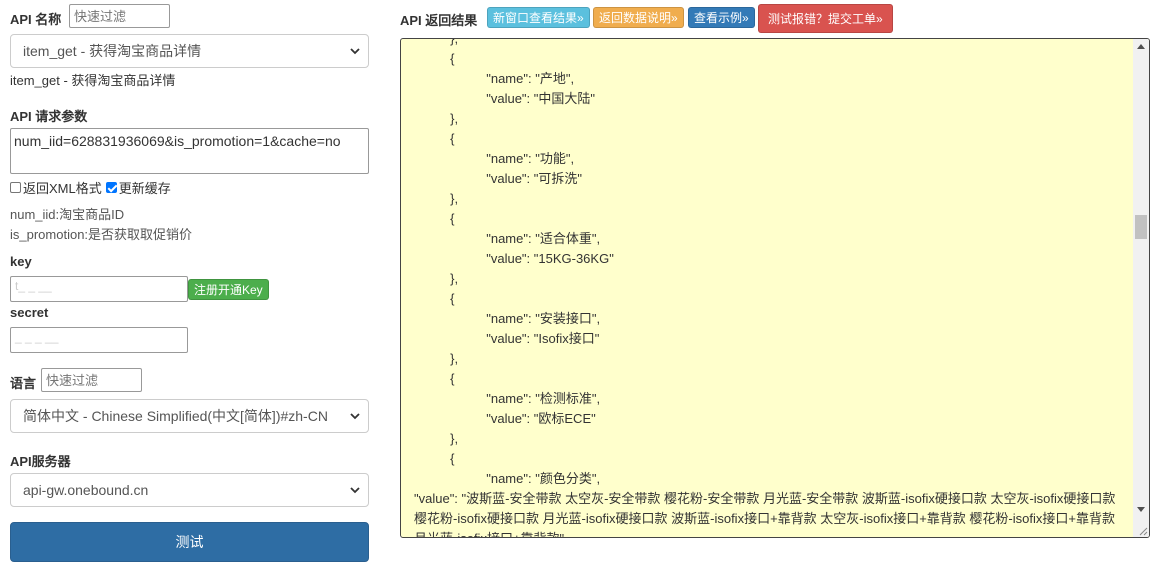  Describe the element at coordinates (189, 542) in the screenshot. I see `test-button: 测试` at that location.